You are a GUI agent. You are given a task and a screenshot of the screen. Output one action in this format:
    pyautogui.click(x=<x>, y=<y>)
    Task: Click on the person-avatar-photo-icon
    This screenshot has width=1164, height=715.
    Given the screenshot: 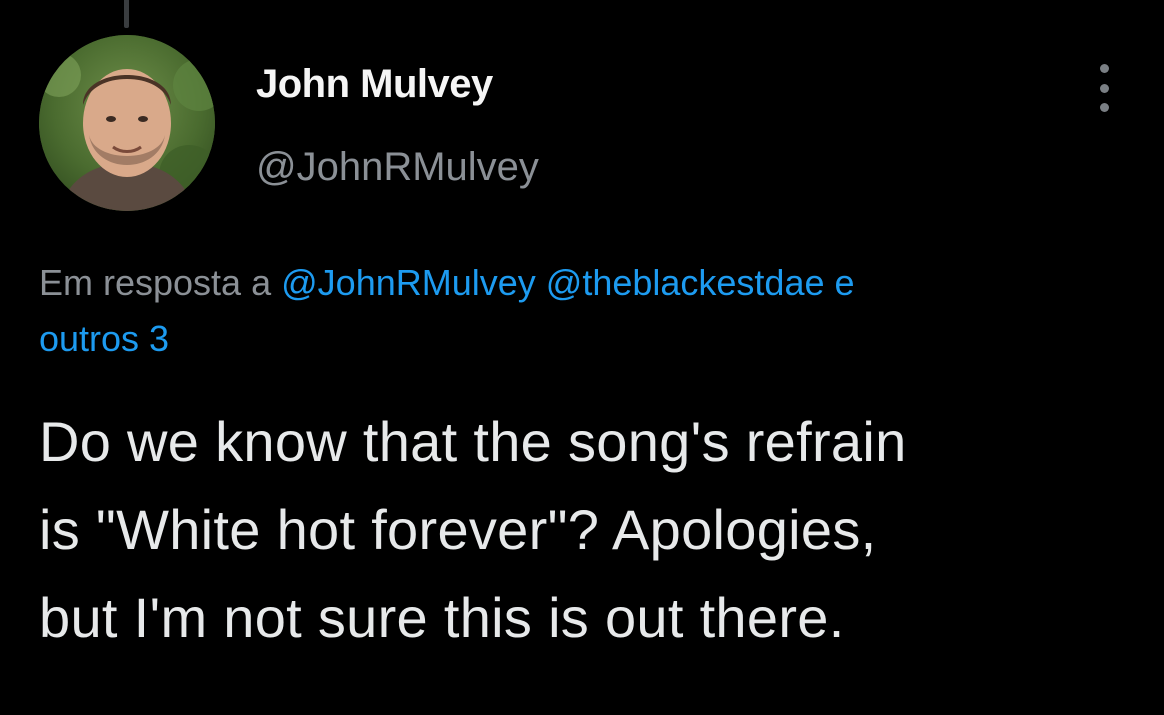 What is the action you would take?
    pyautogui.click(x=127, y=123)
    